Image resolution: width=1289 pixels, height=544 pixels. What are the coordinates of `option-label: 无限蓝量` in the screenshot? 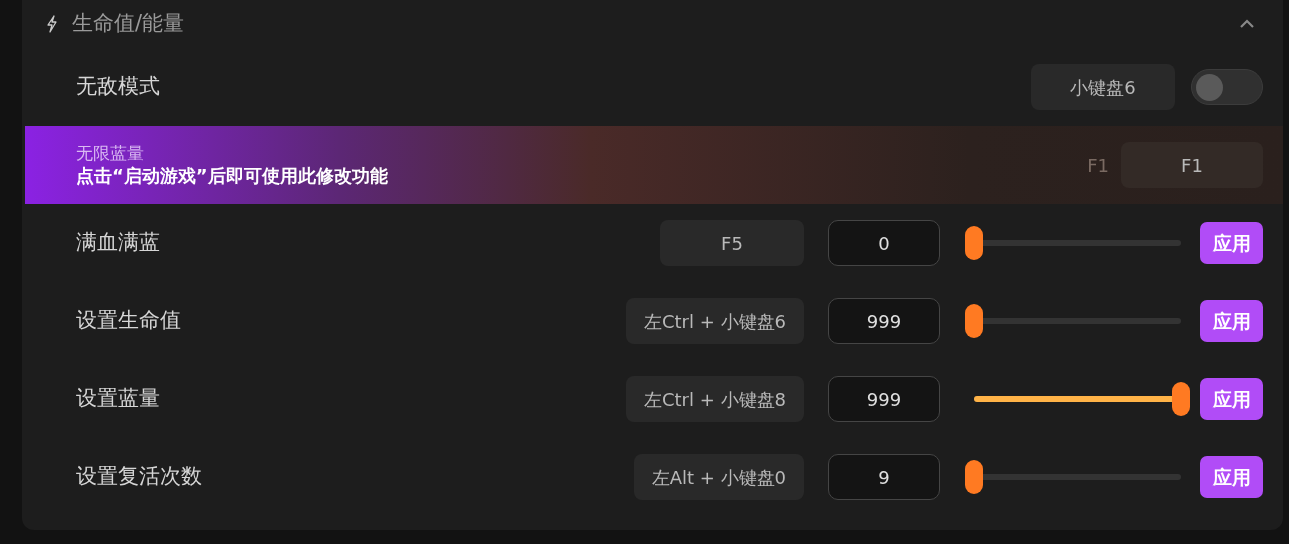 It's located at (110, 153).